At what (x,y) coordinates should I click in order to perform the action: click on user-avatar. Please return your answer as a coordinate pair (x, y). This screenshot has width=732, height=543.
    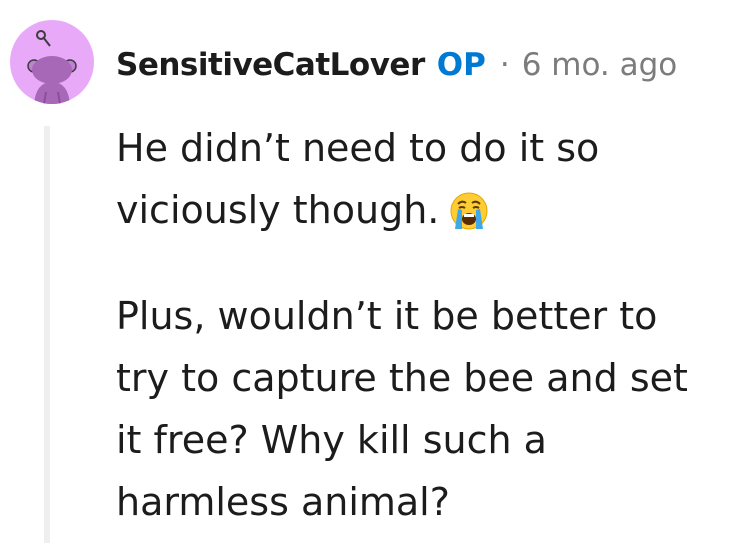
    Looking at the image, I should click on (52, 62).